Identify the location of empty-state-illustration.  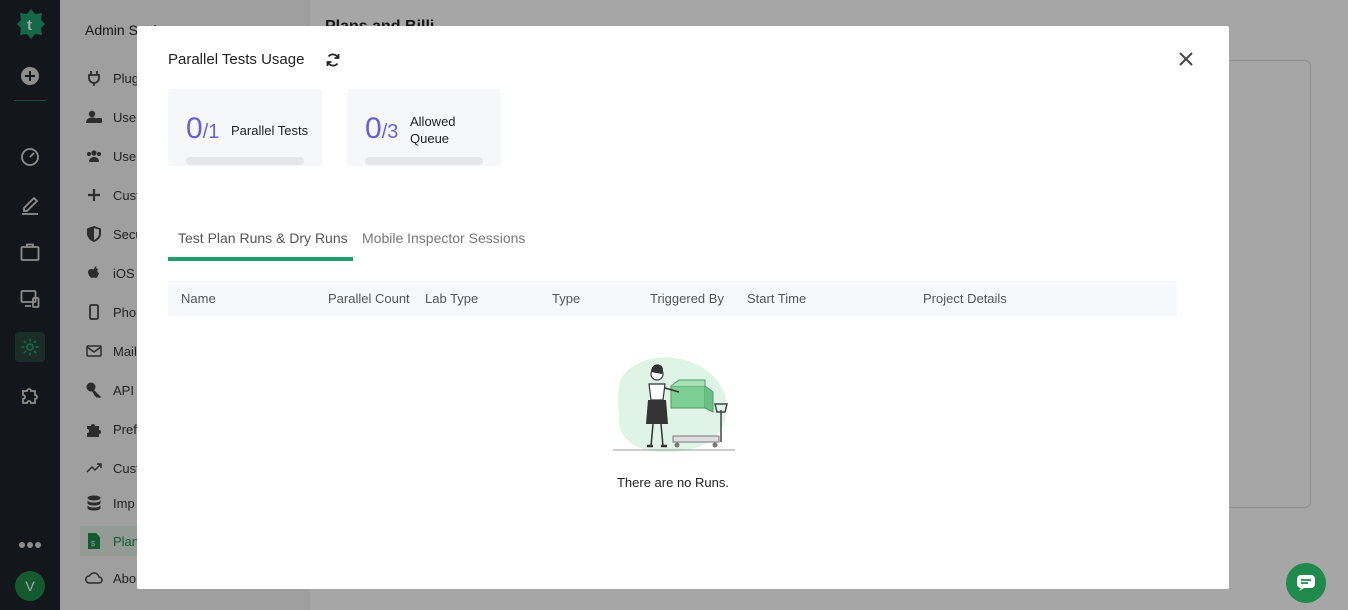
(674, 404).